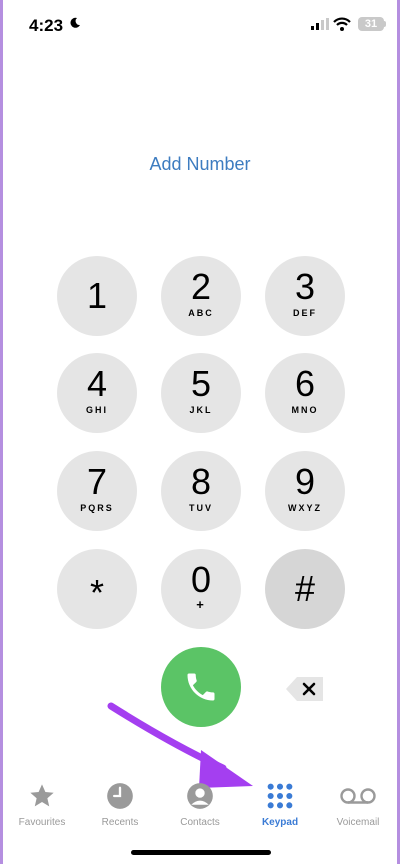  I want to click on tab-label: Voicemail, so click(358, 822).